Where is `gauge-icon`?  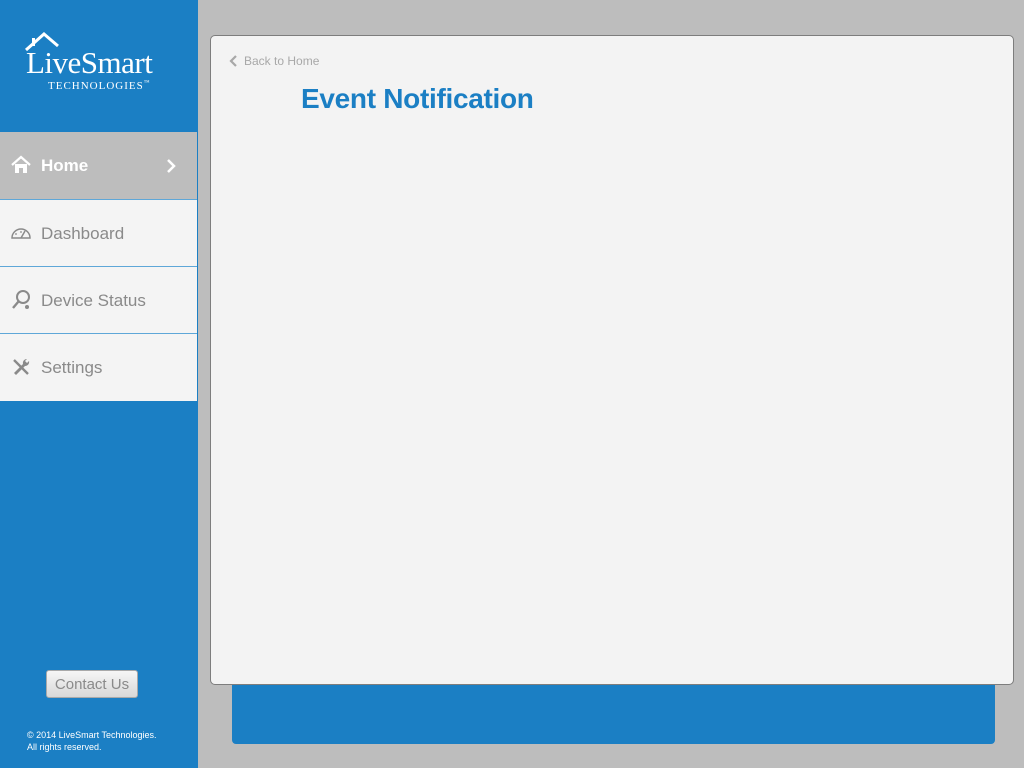 gauge-icon is located at coordinates (21, 233).